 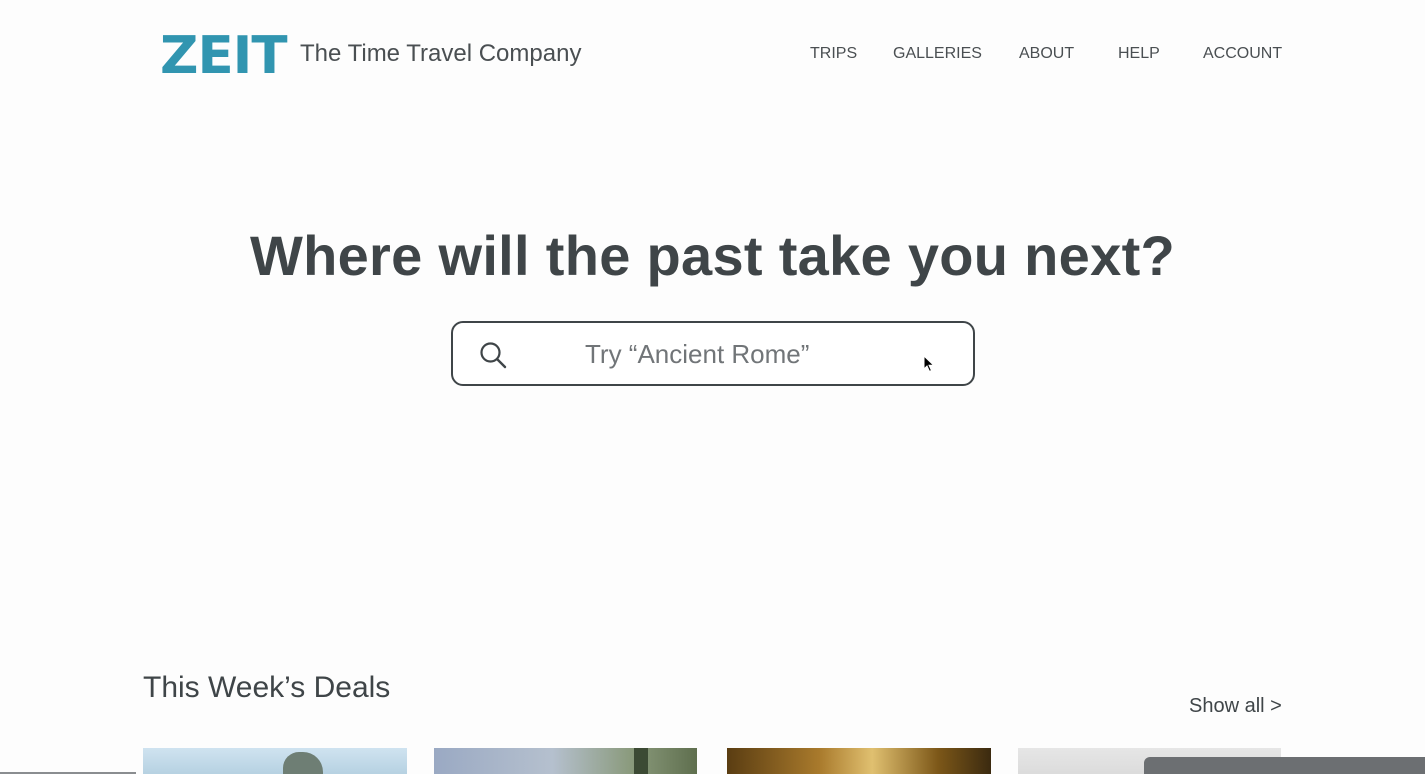 I want to click on nav-item-trips: TRIPS, so click(x=833, y=54).